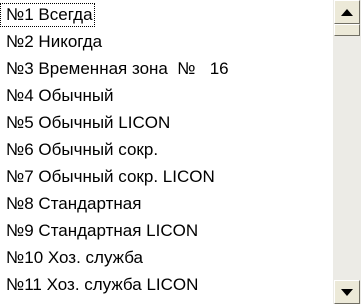 The width and height of the screenshot is (361, 304). I want to click on scroll-down-button, so click(347, 292).